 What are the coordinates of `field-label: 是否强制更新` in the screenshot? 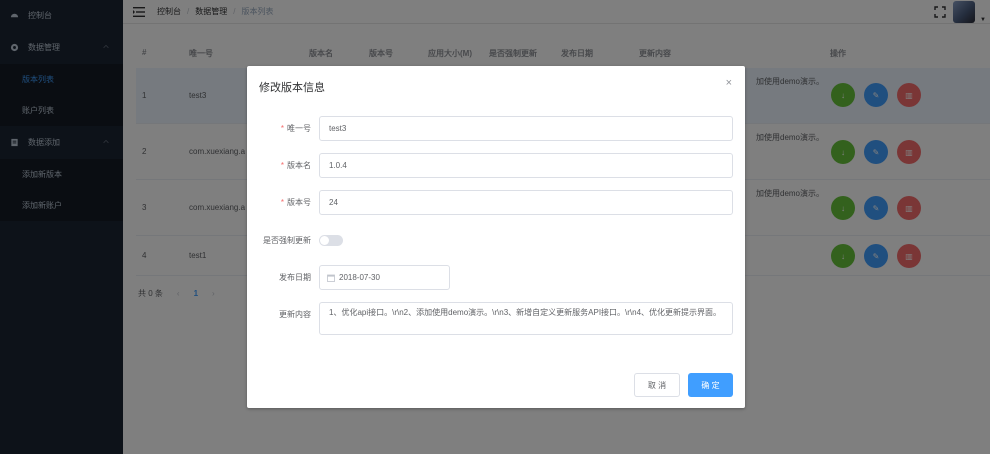 It's located at (287, 240).